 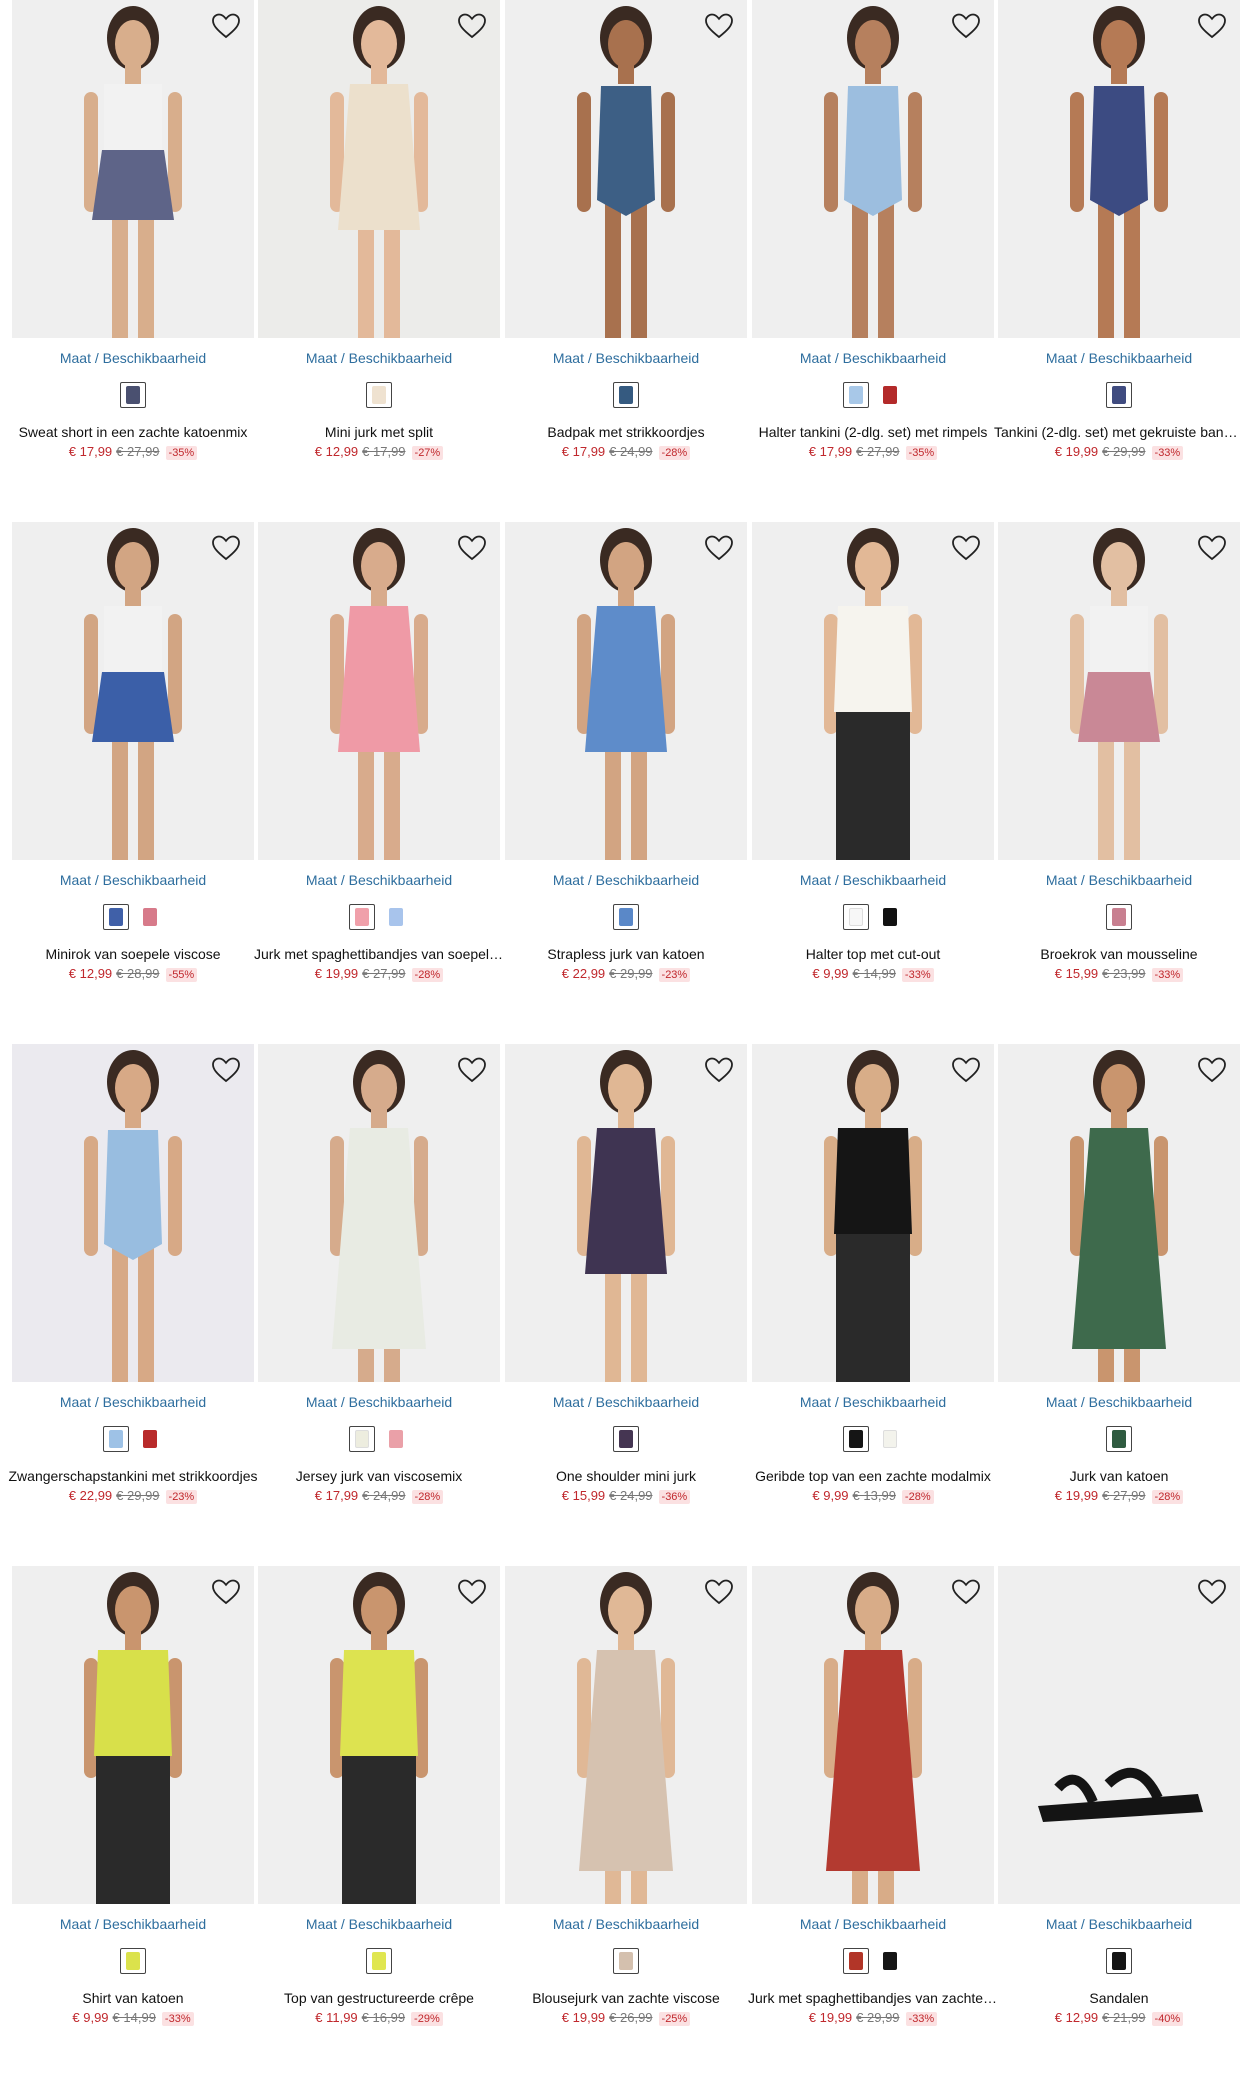 What do you see at coordinates (873, 432) in the screenshot?
I see `product-name: Halter tankini (2-dlg. set) met rimpels` at bounding box center [873, 432].